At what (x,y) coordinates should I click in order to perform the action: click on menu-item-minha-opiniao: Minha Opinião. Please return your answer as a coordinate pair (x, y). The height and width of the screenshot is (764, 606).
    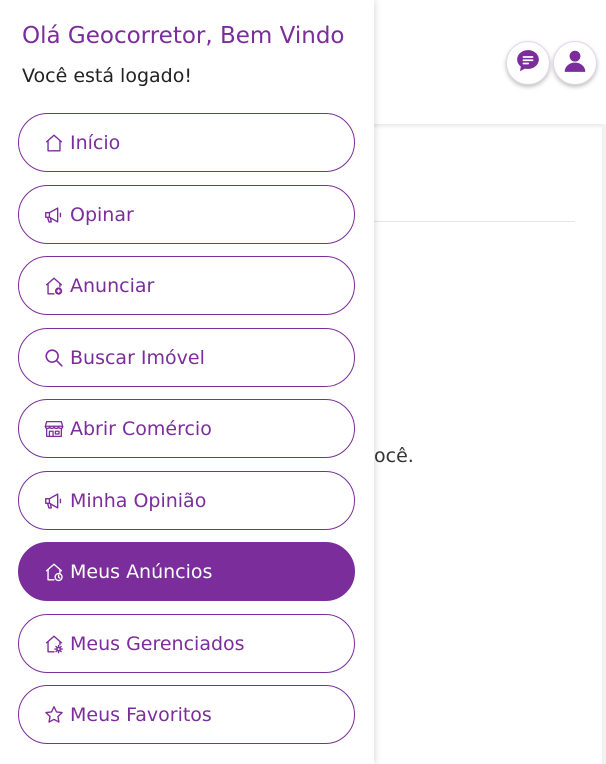
    Looking at the image, I should click on (186, 500).